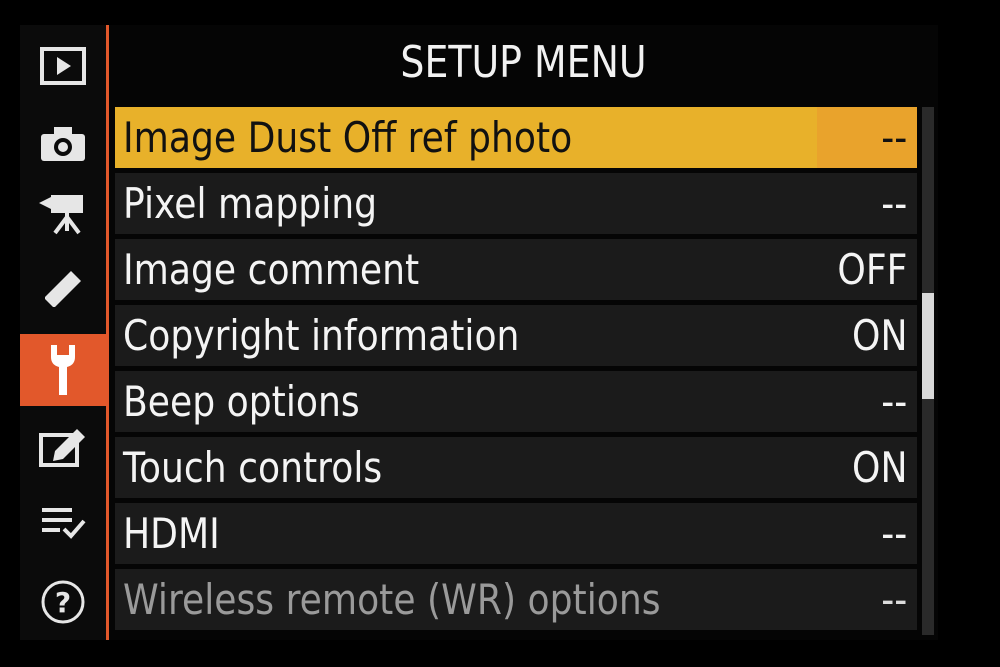  I want to click on menu-item-image-dust-off: Image Dust Off ref photo --, so click(516, 137).